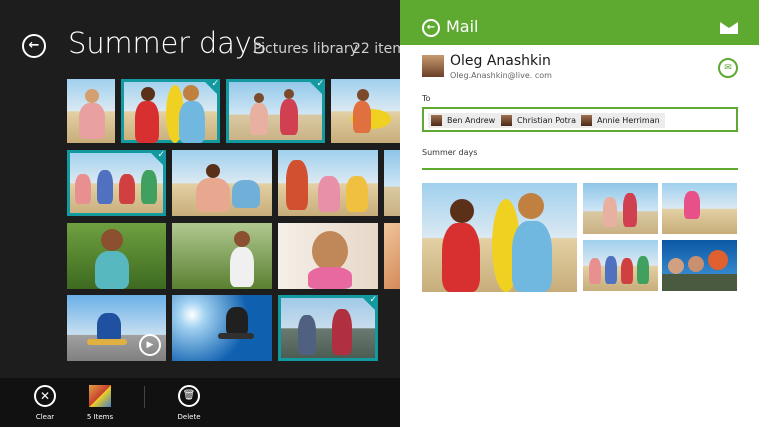 Image resolution: width=759 pixels, height=427 pixels. I want to click on mail-header: ← Mail, so click(579, 22).